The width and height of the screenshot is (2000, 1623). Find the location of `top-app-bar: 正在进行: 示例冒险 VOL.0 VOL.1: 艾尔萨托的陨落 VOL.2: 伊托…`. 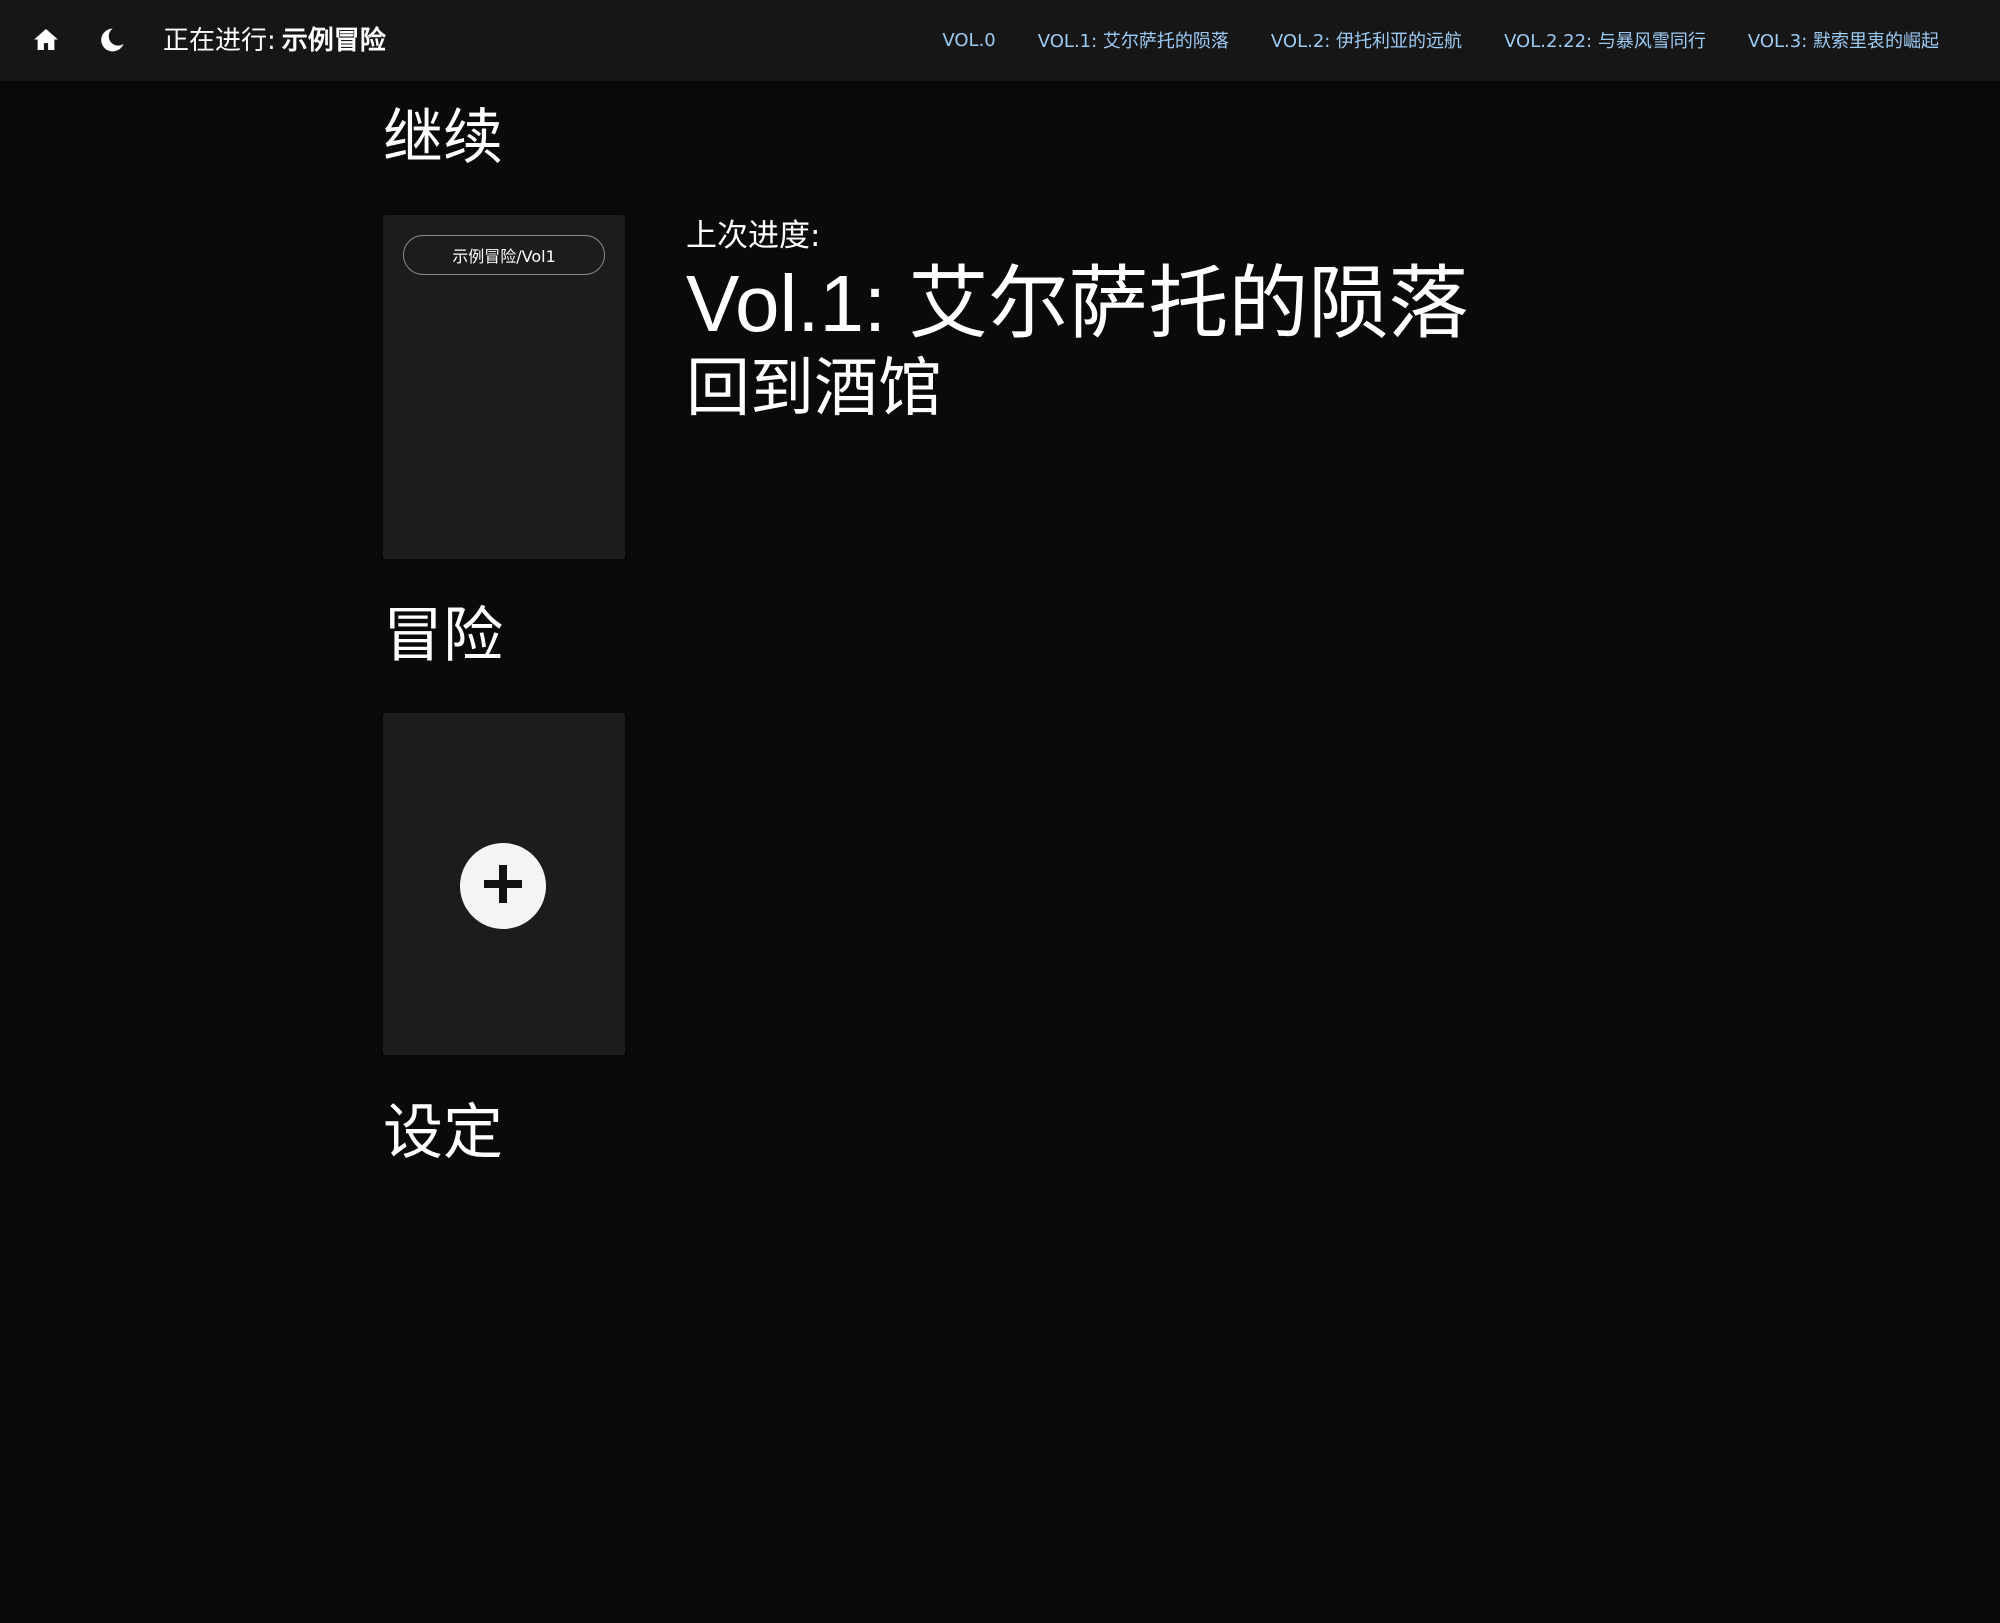

top-app-bar: 正在进行: 示例冒险 VOL.0 VOL.1: 艾尔萨托的陨落 VOL.2: 伊托… is located at coordinates (1000, 40).